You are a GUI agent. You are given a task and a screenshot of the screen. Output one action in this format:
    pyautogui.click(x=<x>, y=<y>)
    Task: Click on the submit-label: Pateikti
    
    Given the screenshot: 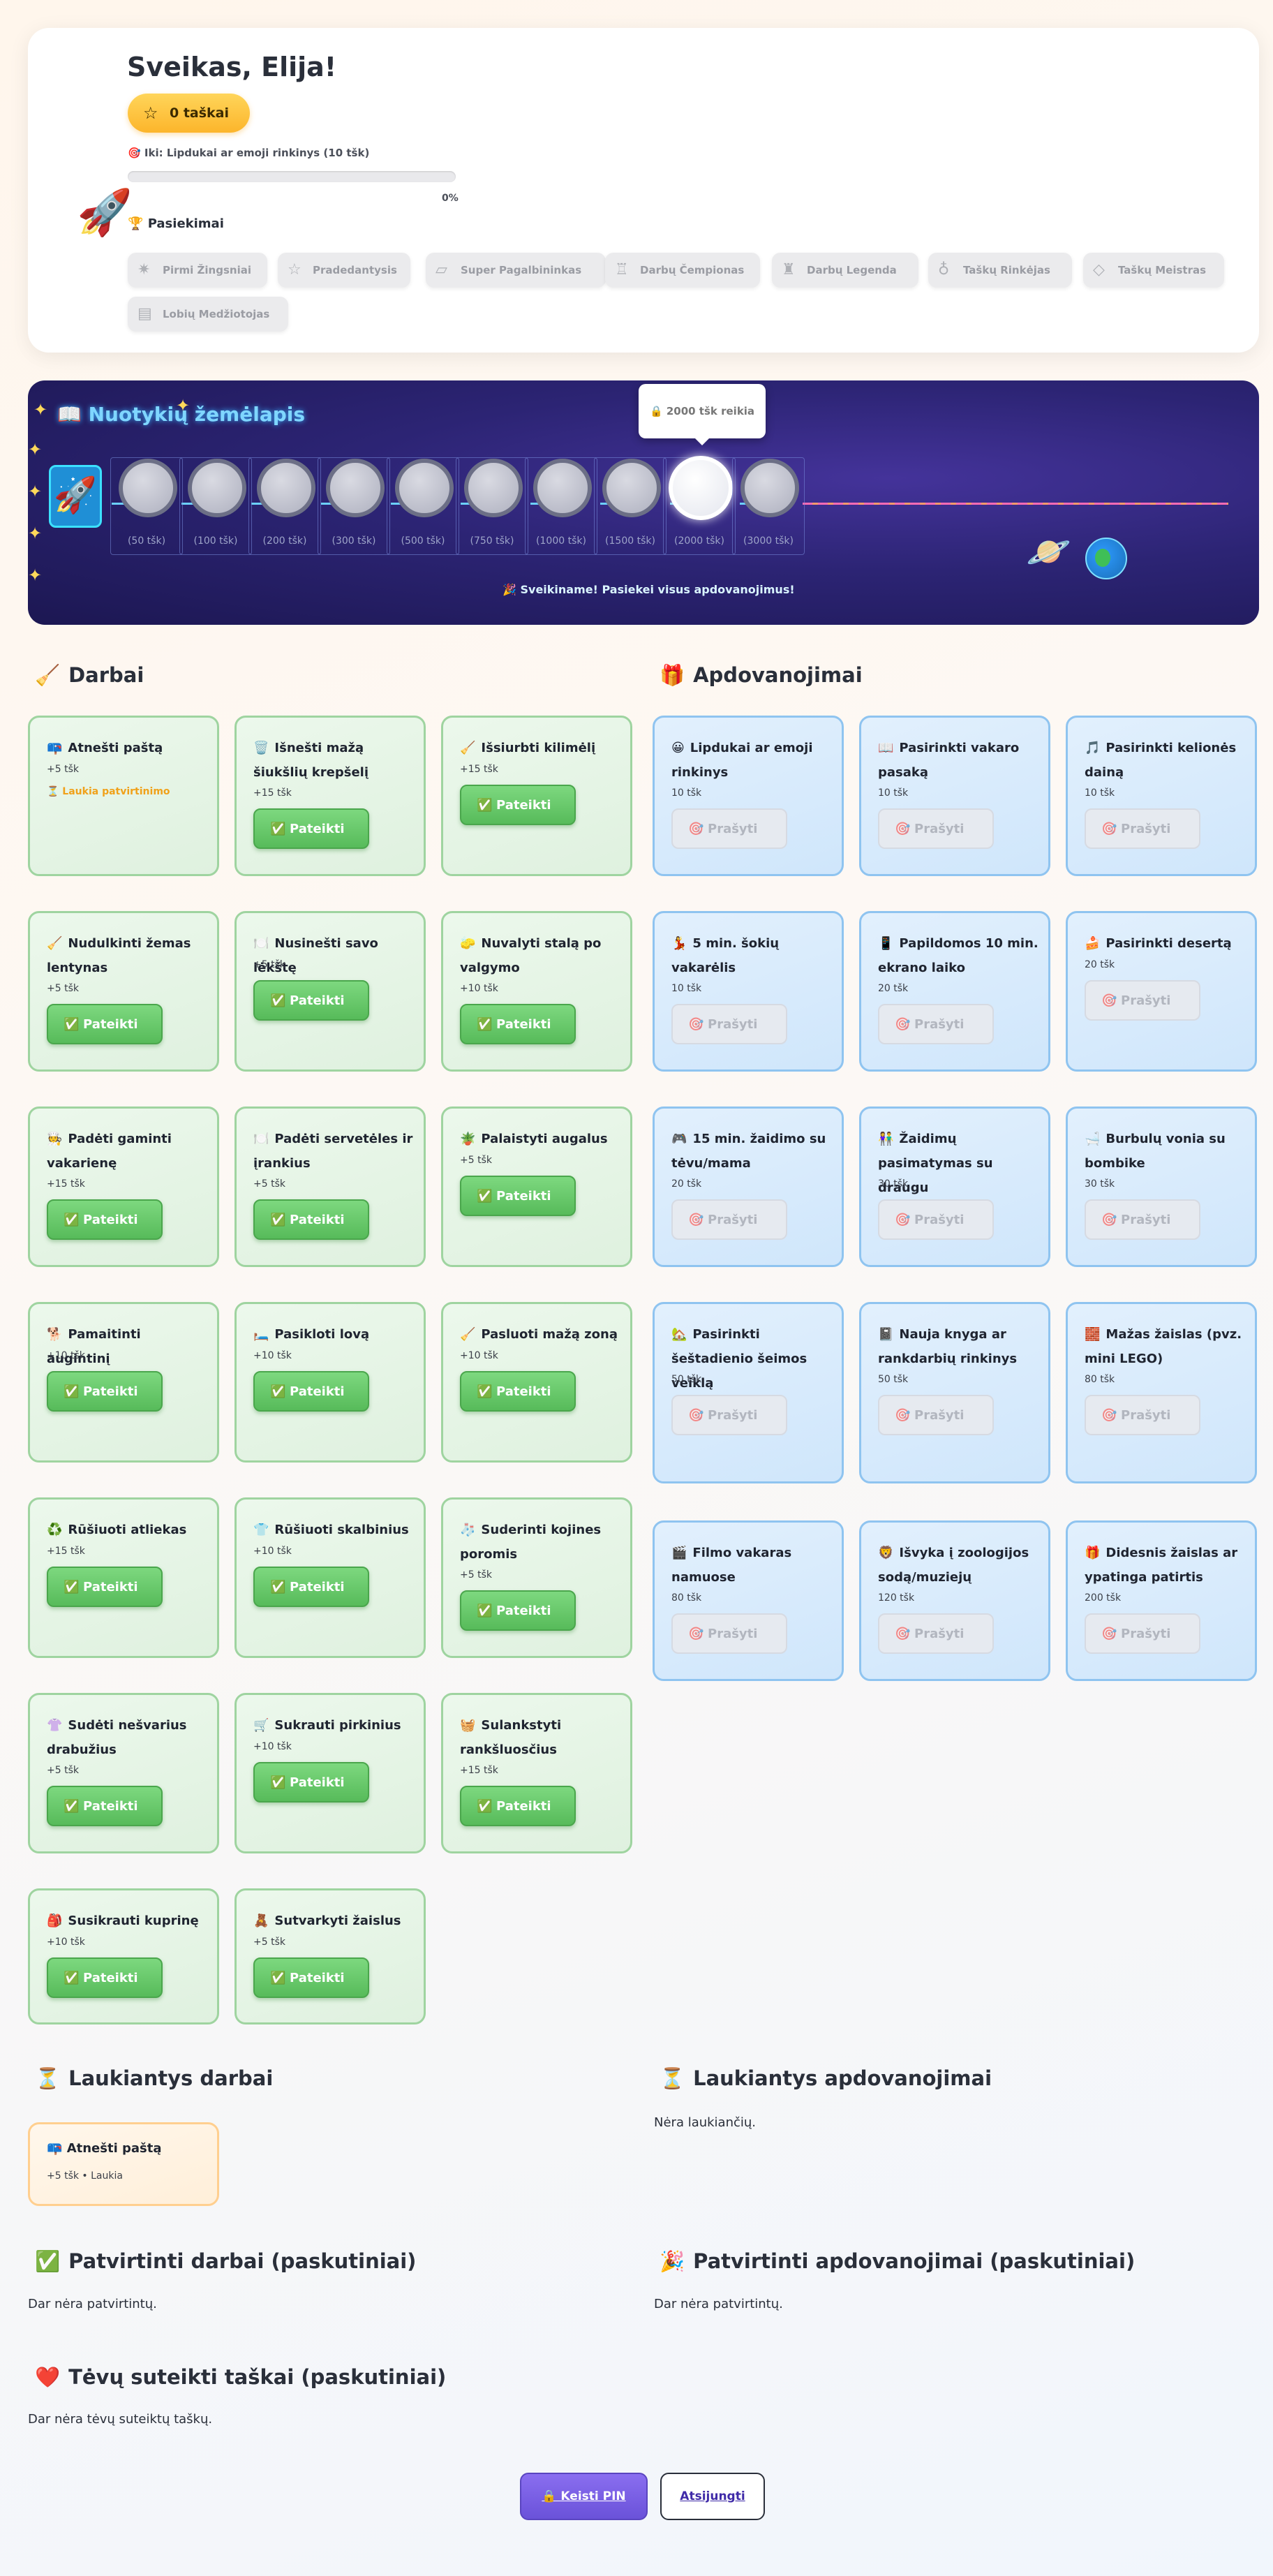 What is the action you would take?
    pyautogui.click(x=317, y=1587)
    